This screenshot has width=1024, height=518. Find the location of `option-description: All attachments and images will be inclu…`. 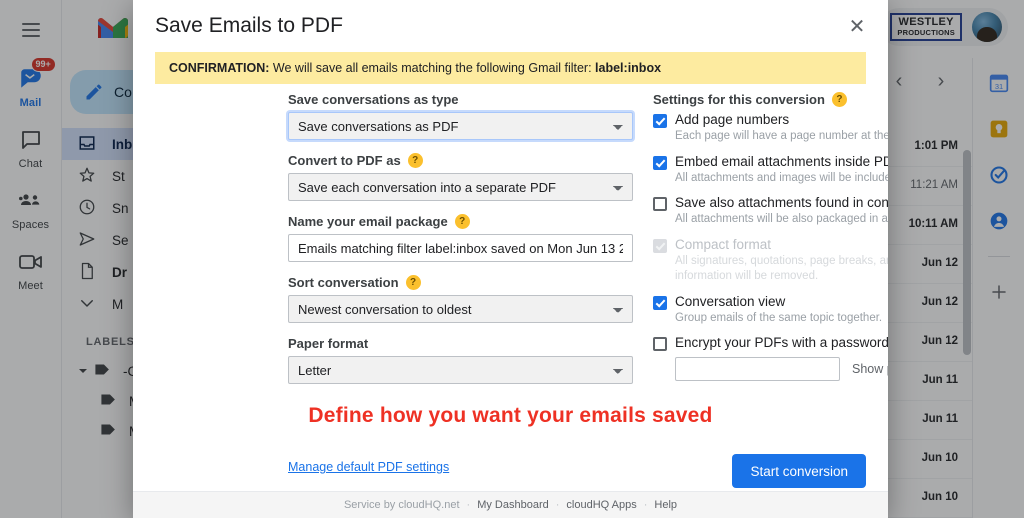

option-description: All attachments and images will be inclu… is located at coordinates (781, 177).